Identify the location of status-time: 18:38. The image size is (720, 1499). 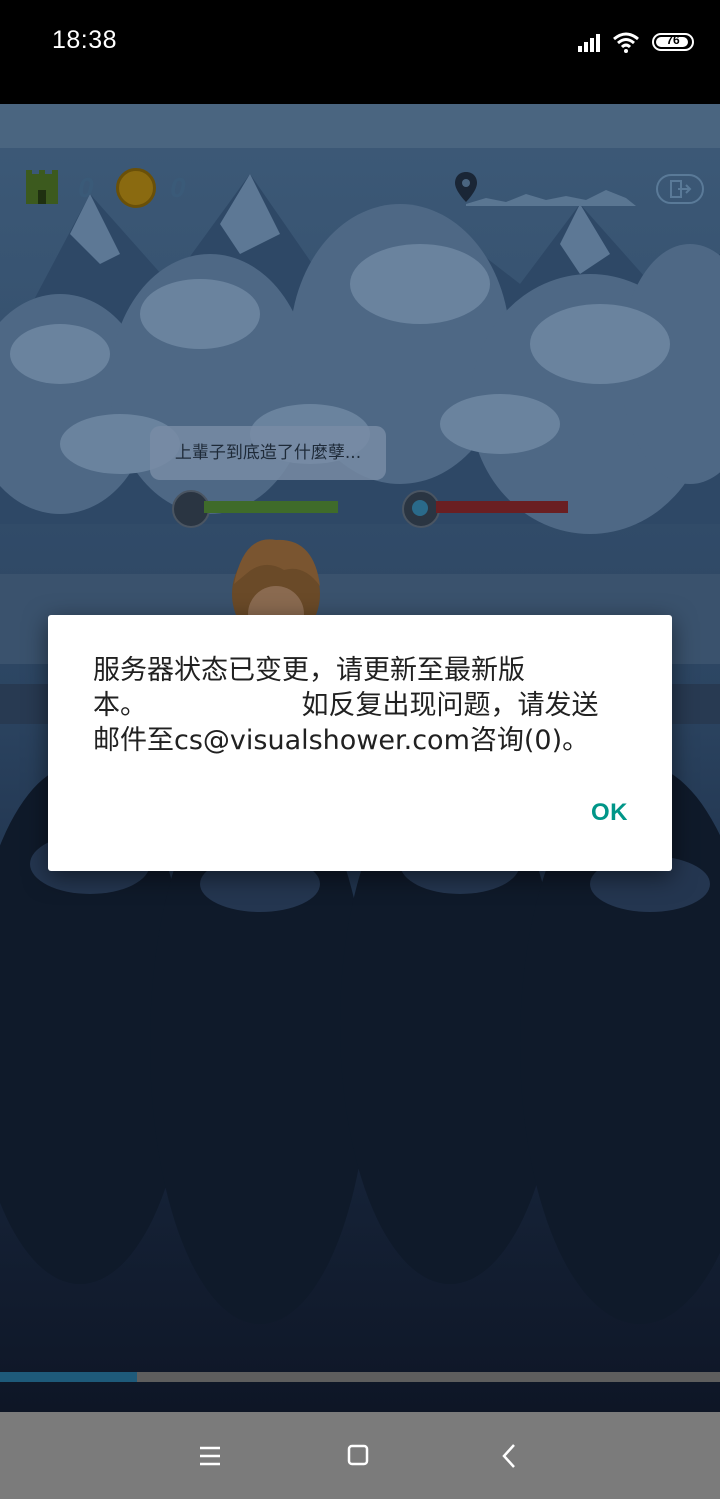
(85, 40).